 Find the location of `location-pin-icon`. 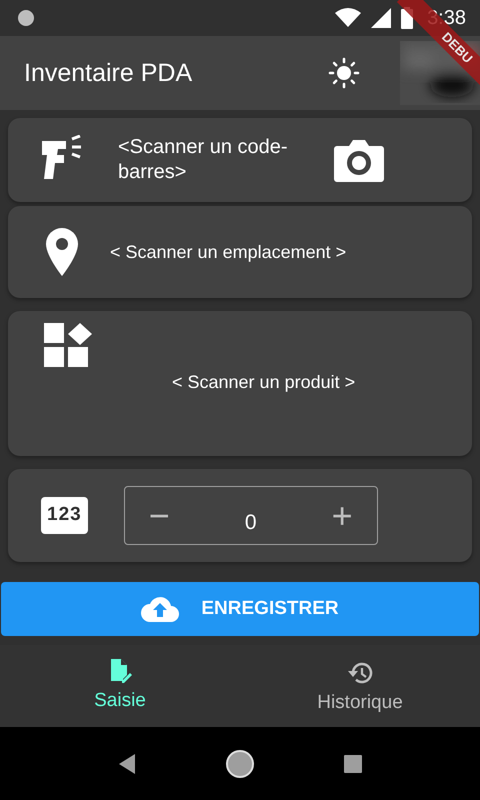

location-pin-icon is located at coordinates (62, 252).